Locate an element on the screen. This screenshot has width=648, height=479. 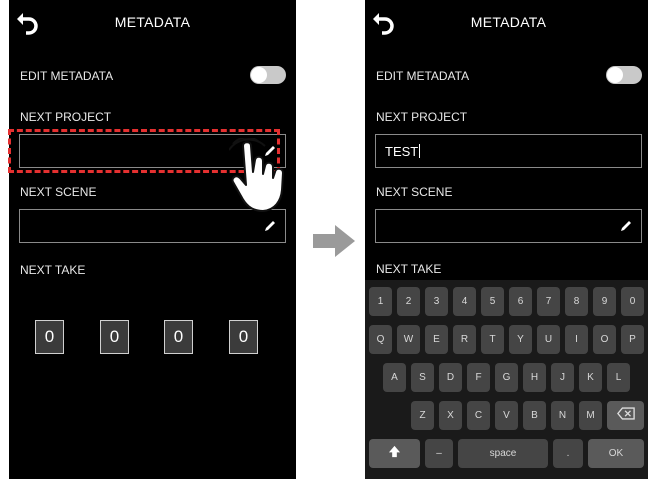
key-6: 6 is located at coordinates (520, 301).